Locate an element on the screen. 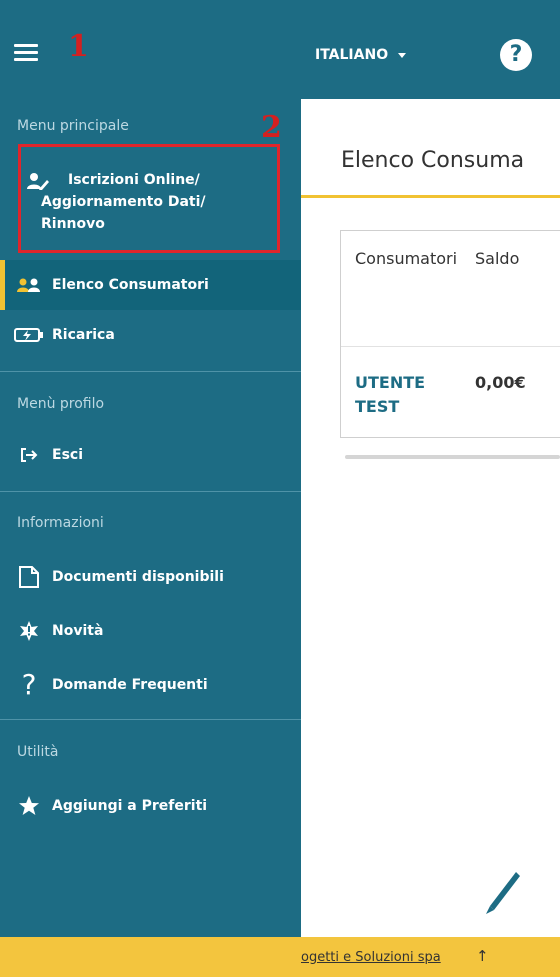 The height and width of the screenshot is (977, 560). question-icon: ? is located at coordinates (29, 684).